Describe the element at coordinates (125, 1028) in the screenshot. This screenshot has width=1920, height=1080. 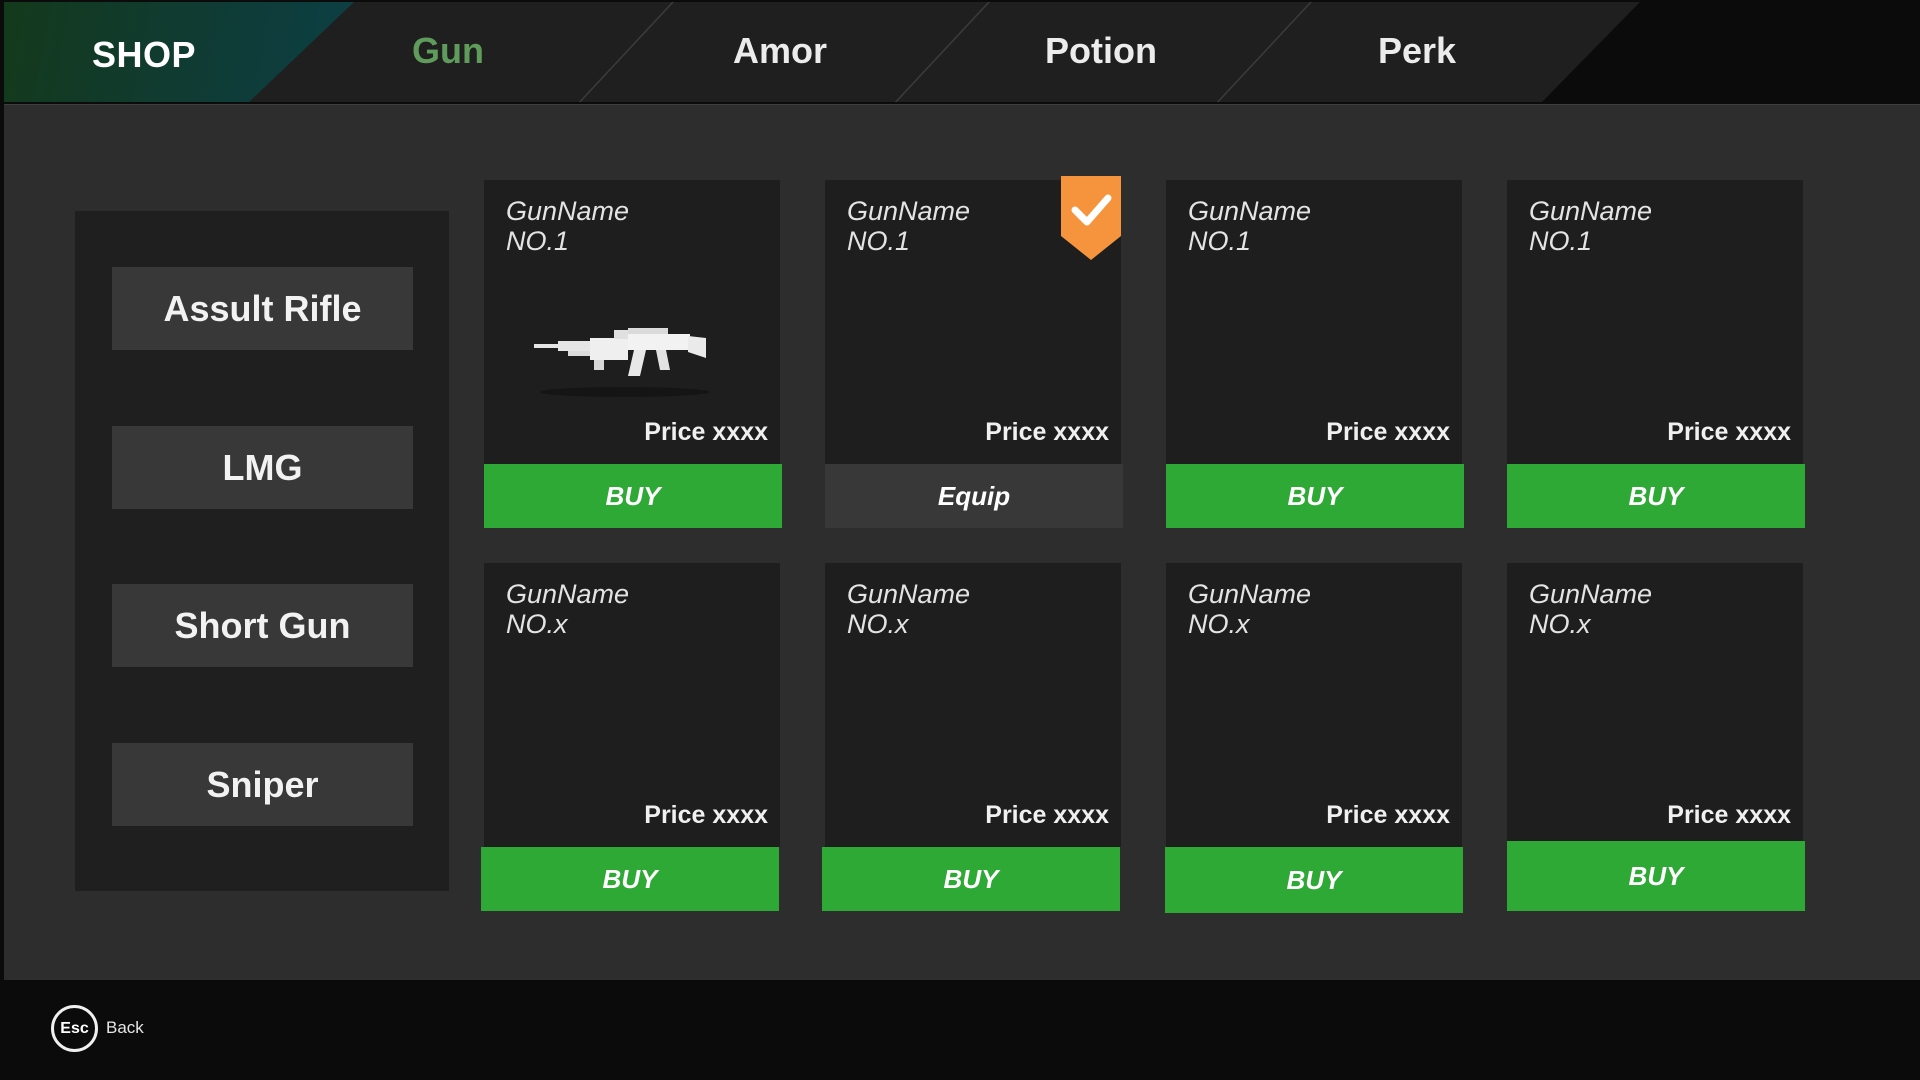
I see `back-label: Back` at that location.